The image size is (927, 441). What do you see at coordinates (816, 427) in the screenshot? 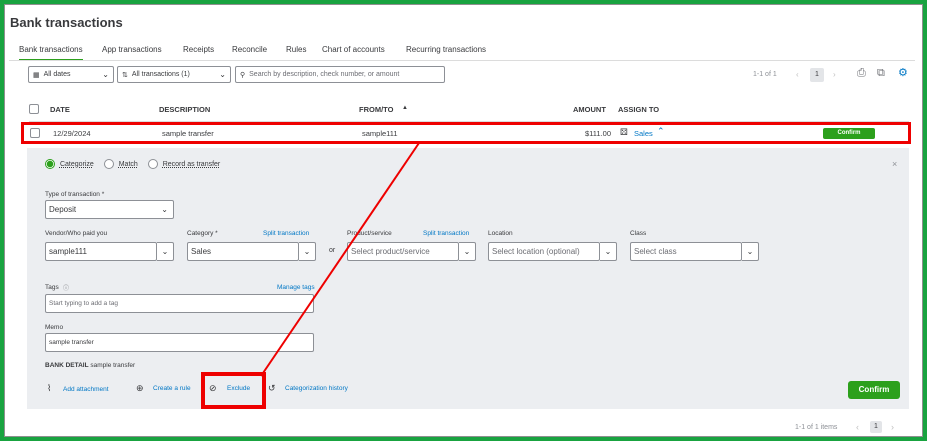
I see `footer-pager-range: 1-1 of 1 items` at bounding box center [816, 427].